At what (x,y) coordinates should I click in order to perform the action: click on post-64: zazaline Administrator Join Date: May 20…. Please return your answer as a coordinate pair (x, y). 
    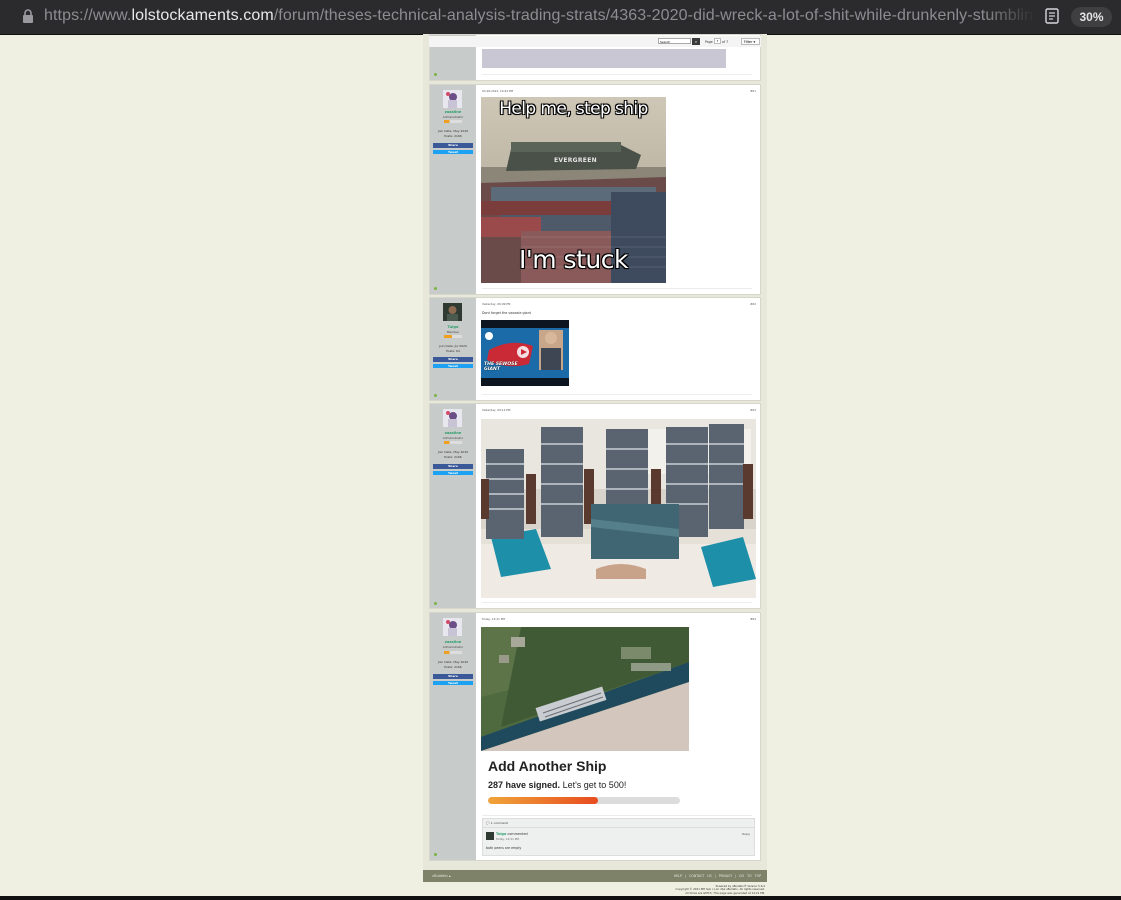
    Looking at the image, I should click on (595, 736).